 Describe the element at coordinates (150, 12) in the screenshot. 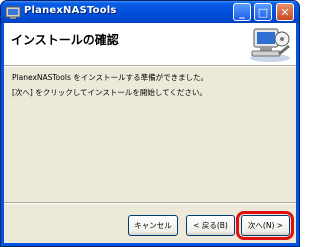

I see `title-bar: PlanexNASTools _ □ ✕` at that location.